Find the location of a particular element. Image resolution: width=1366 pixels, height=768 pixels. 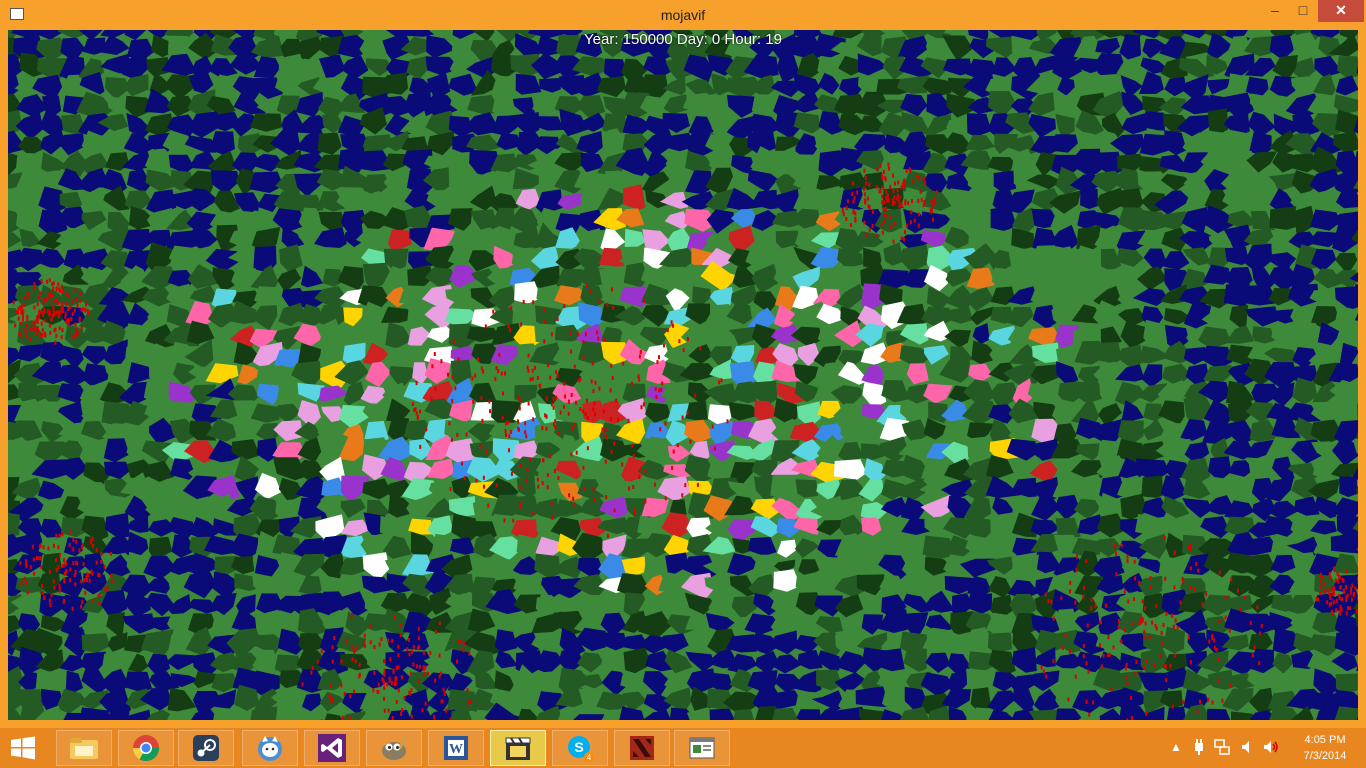

taskbar-calendar-app is located at coordinates (518, 748).